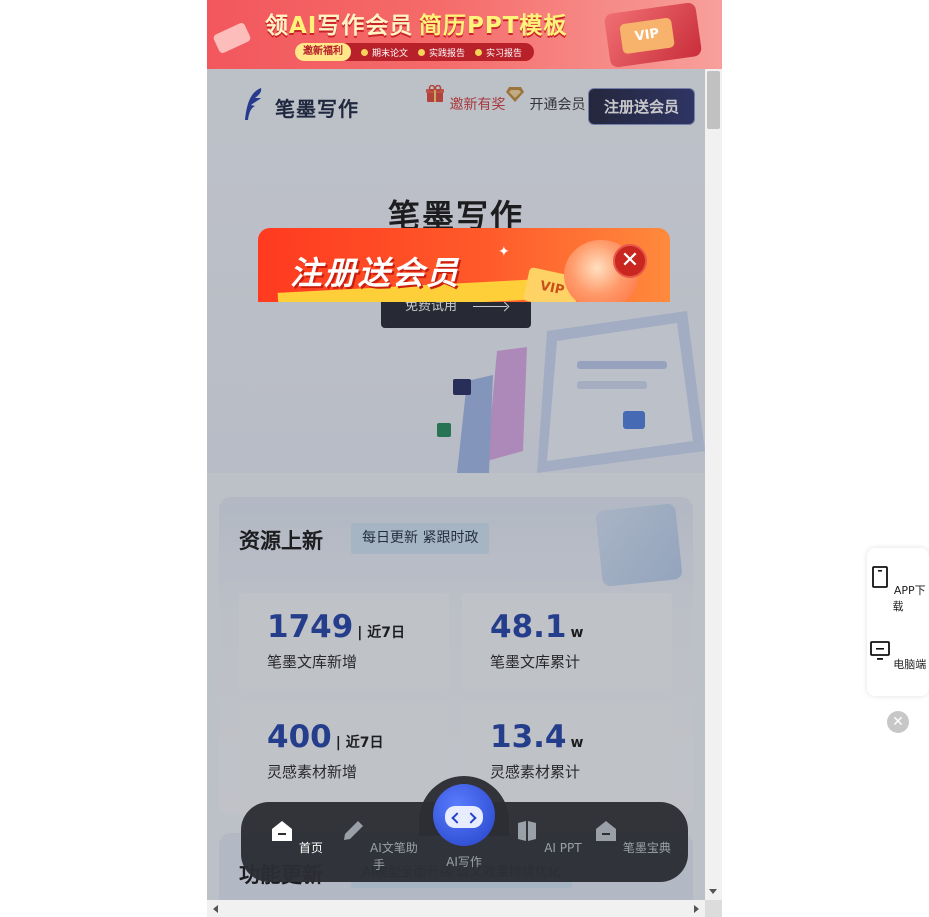 Image resolution: width=929 pixels, height=917 pixels. What do you see at coordinates (630, 261) in the screenshot?
I see `close-icon: ✕` at bounding box center [630, 261].